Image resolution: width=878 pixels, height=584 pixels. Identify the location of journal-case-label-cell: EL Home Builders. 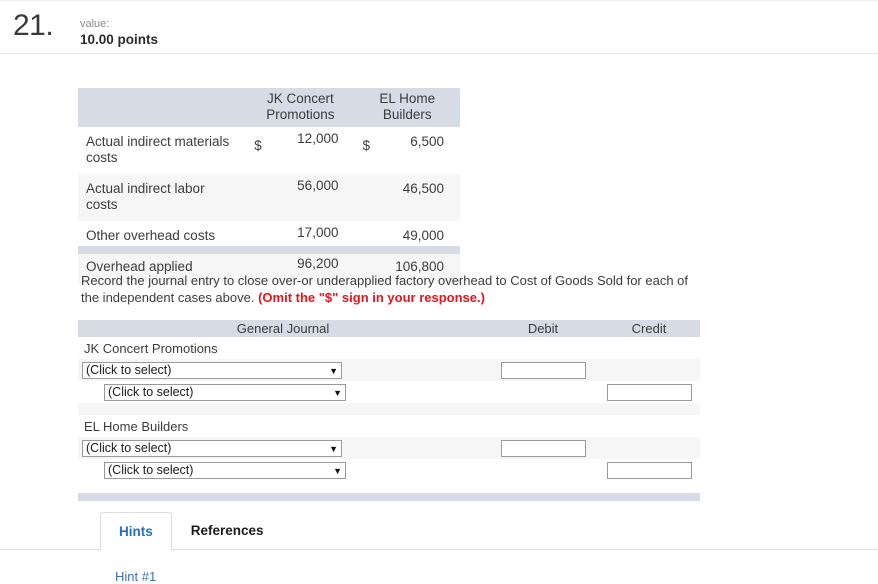
(283, 426).